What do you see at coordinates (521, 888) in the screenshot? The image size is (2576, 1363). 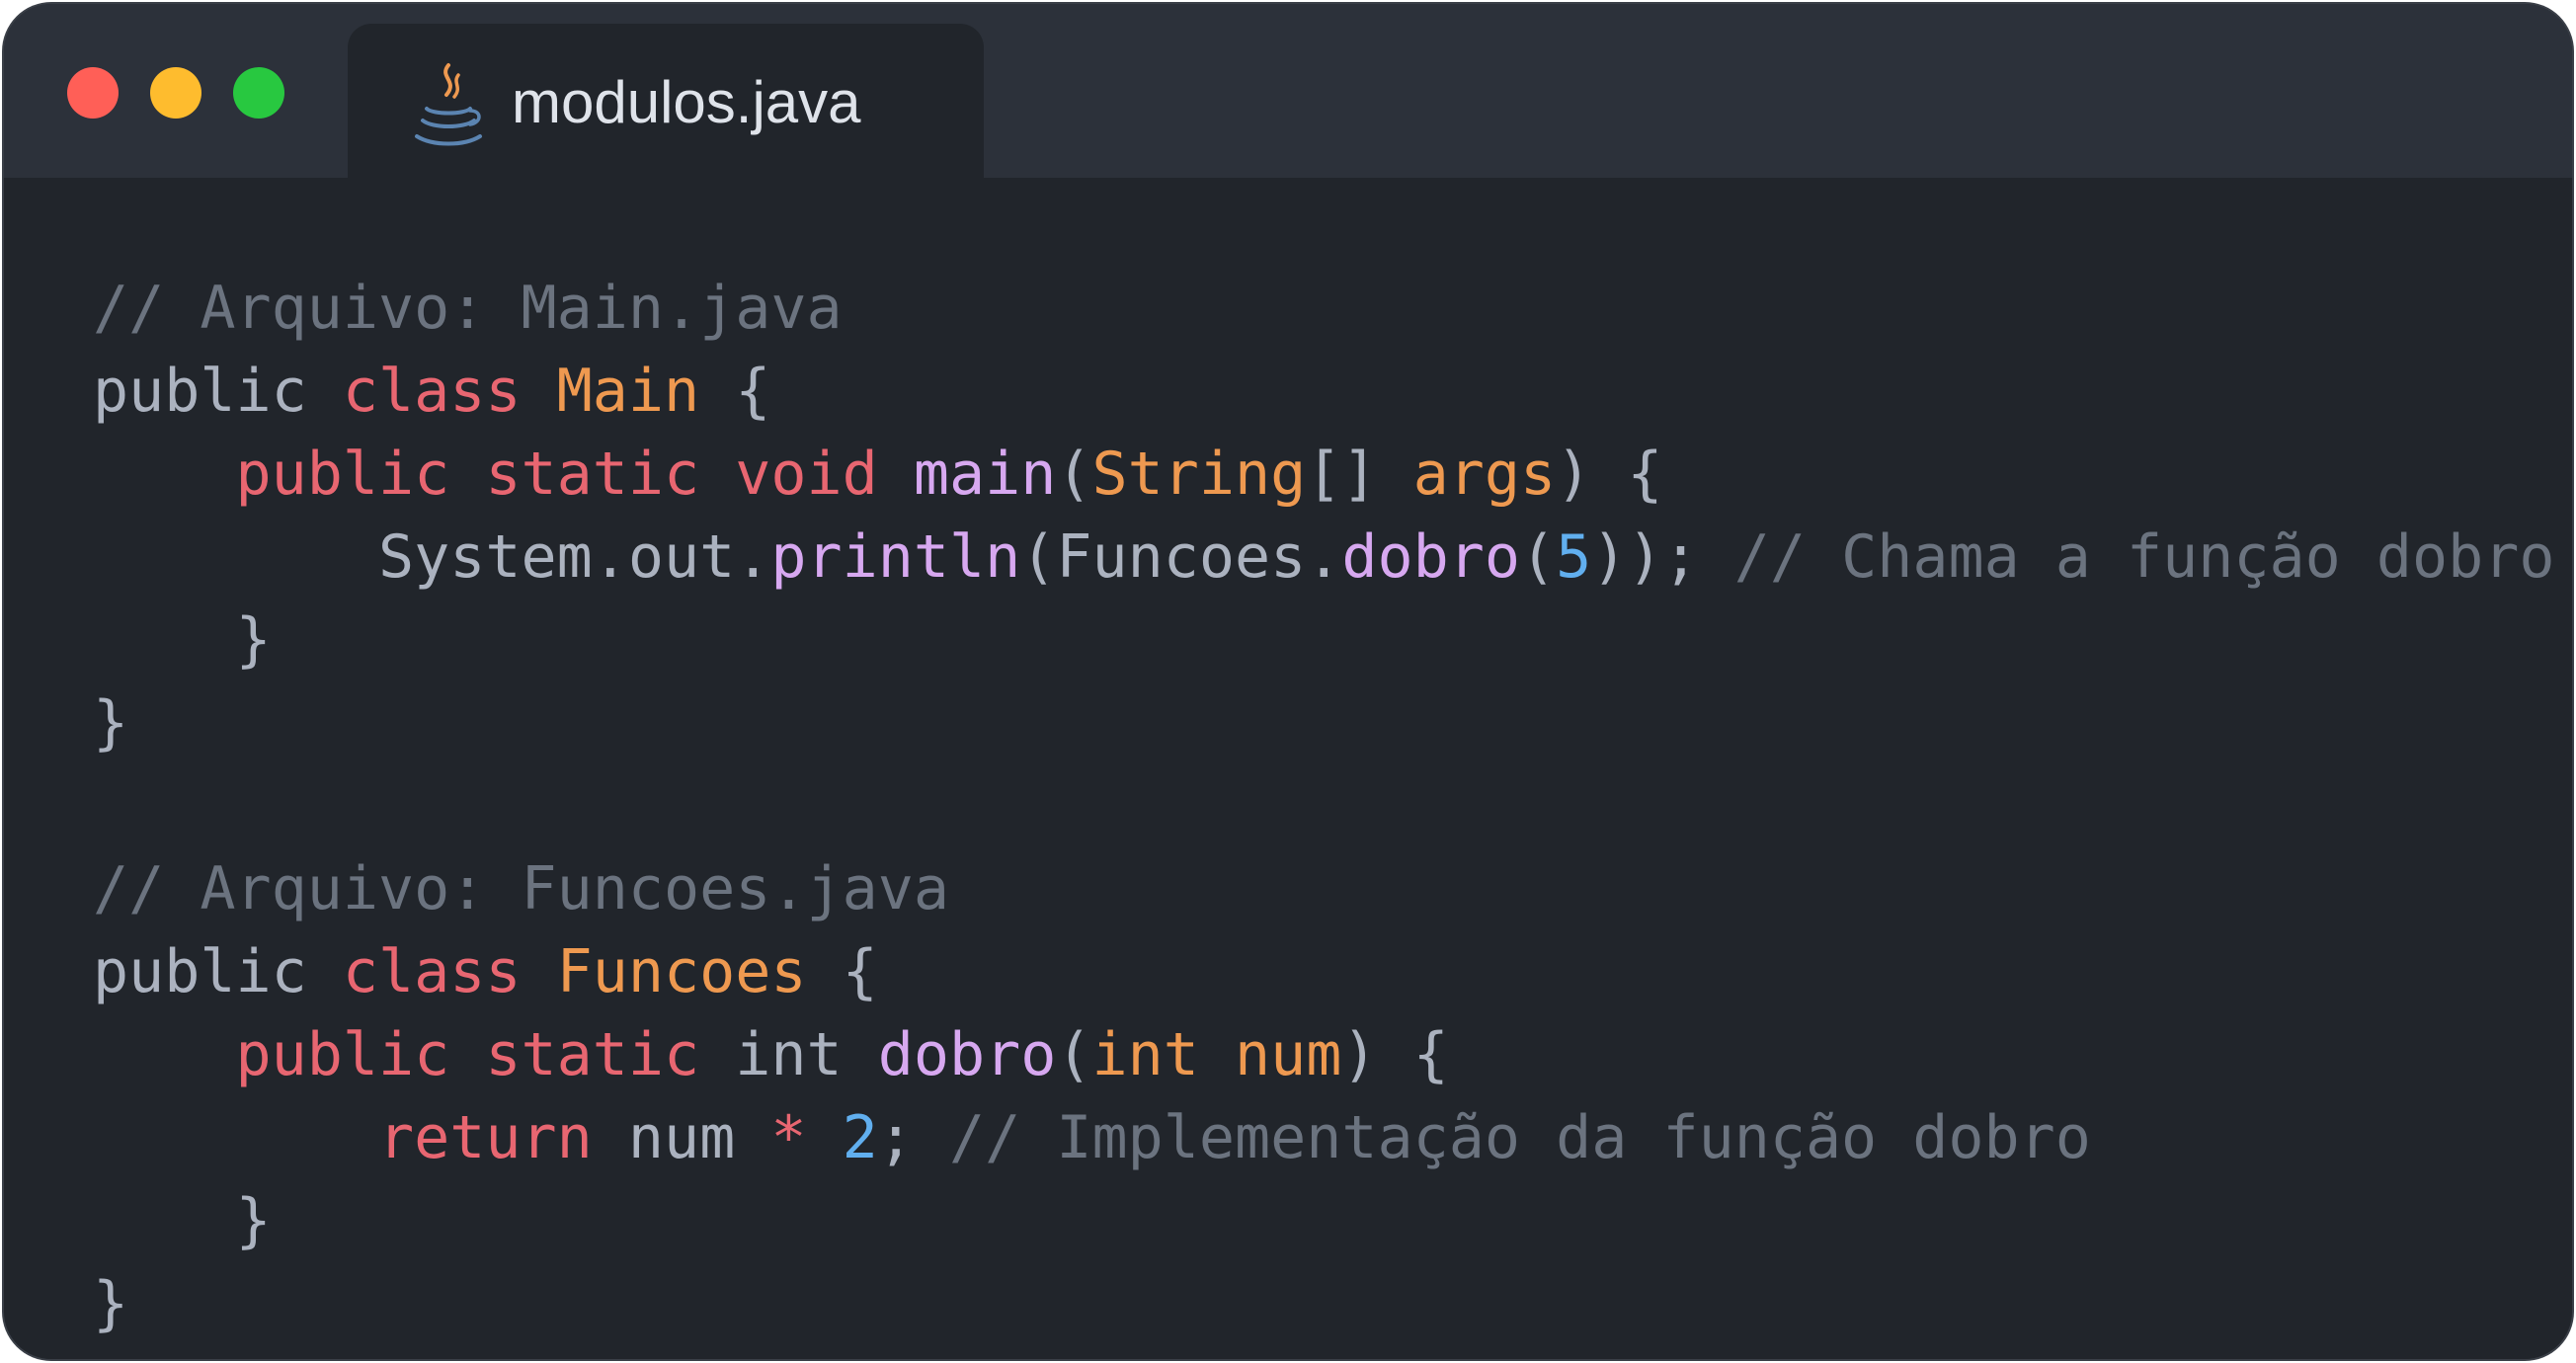 I see `code-token: // Arquivo: Funcoes.java` at bounding box center [521, 888].